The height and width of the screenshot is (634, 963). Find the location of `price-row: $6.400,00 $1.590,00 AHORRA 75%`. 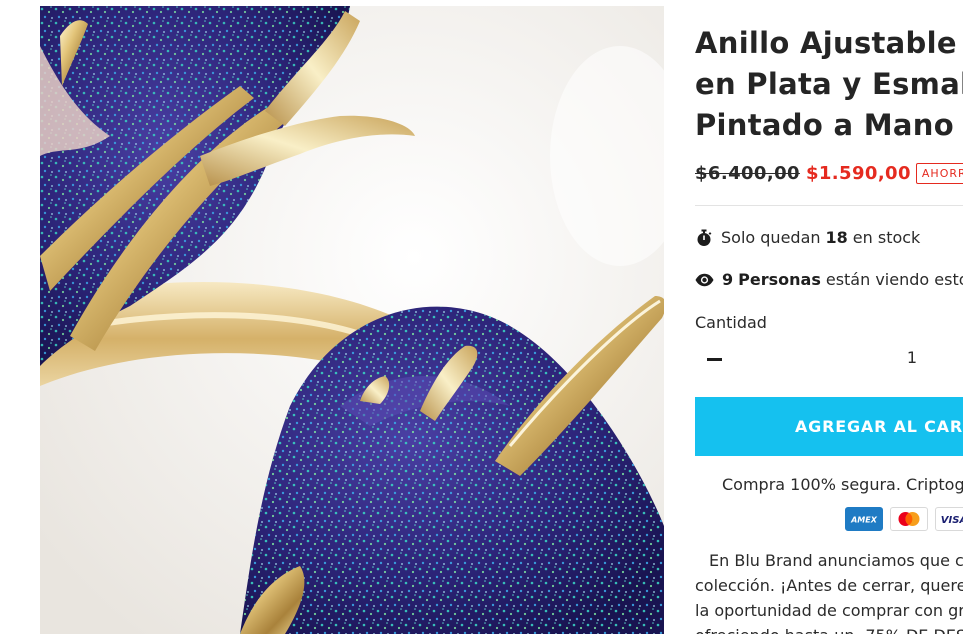

price-row: $6.400,00 $1.590,00 AHORRA 75% is located at coordinates (829, 173).